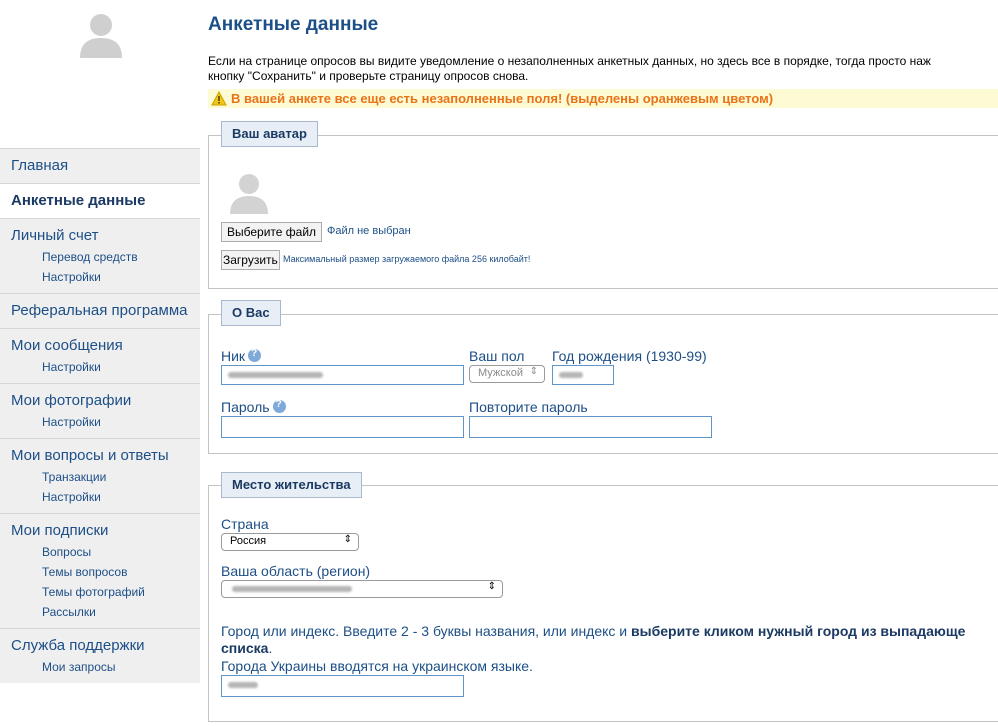 This screenshot has height=726, width=998. I want to click on sidebar-item: Мои подписки, so click(100, 531).